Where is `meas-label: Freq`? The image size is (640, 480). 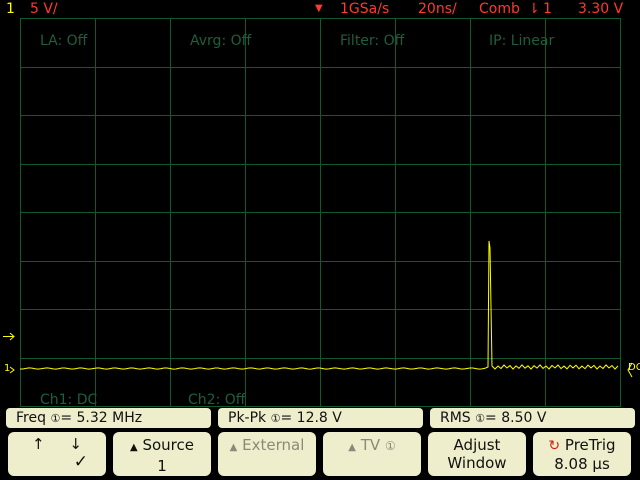
meas-label: Freq is located at coordinates (31, 418).